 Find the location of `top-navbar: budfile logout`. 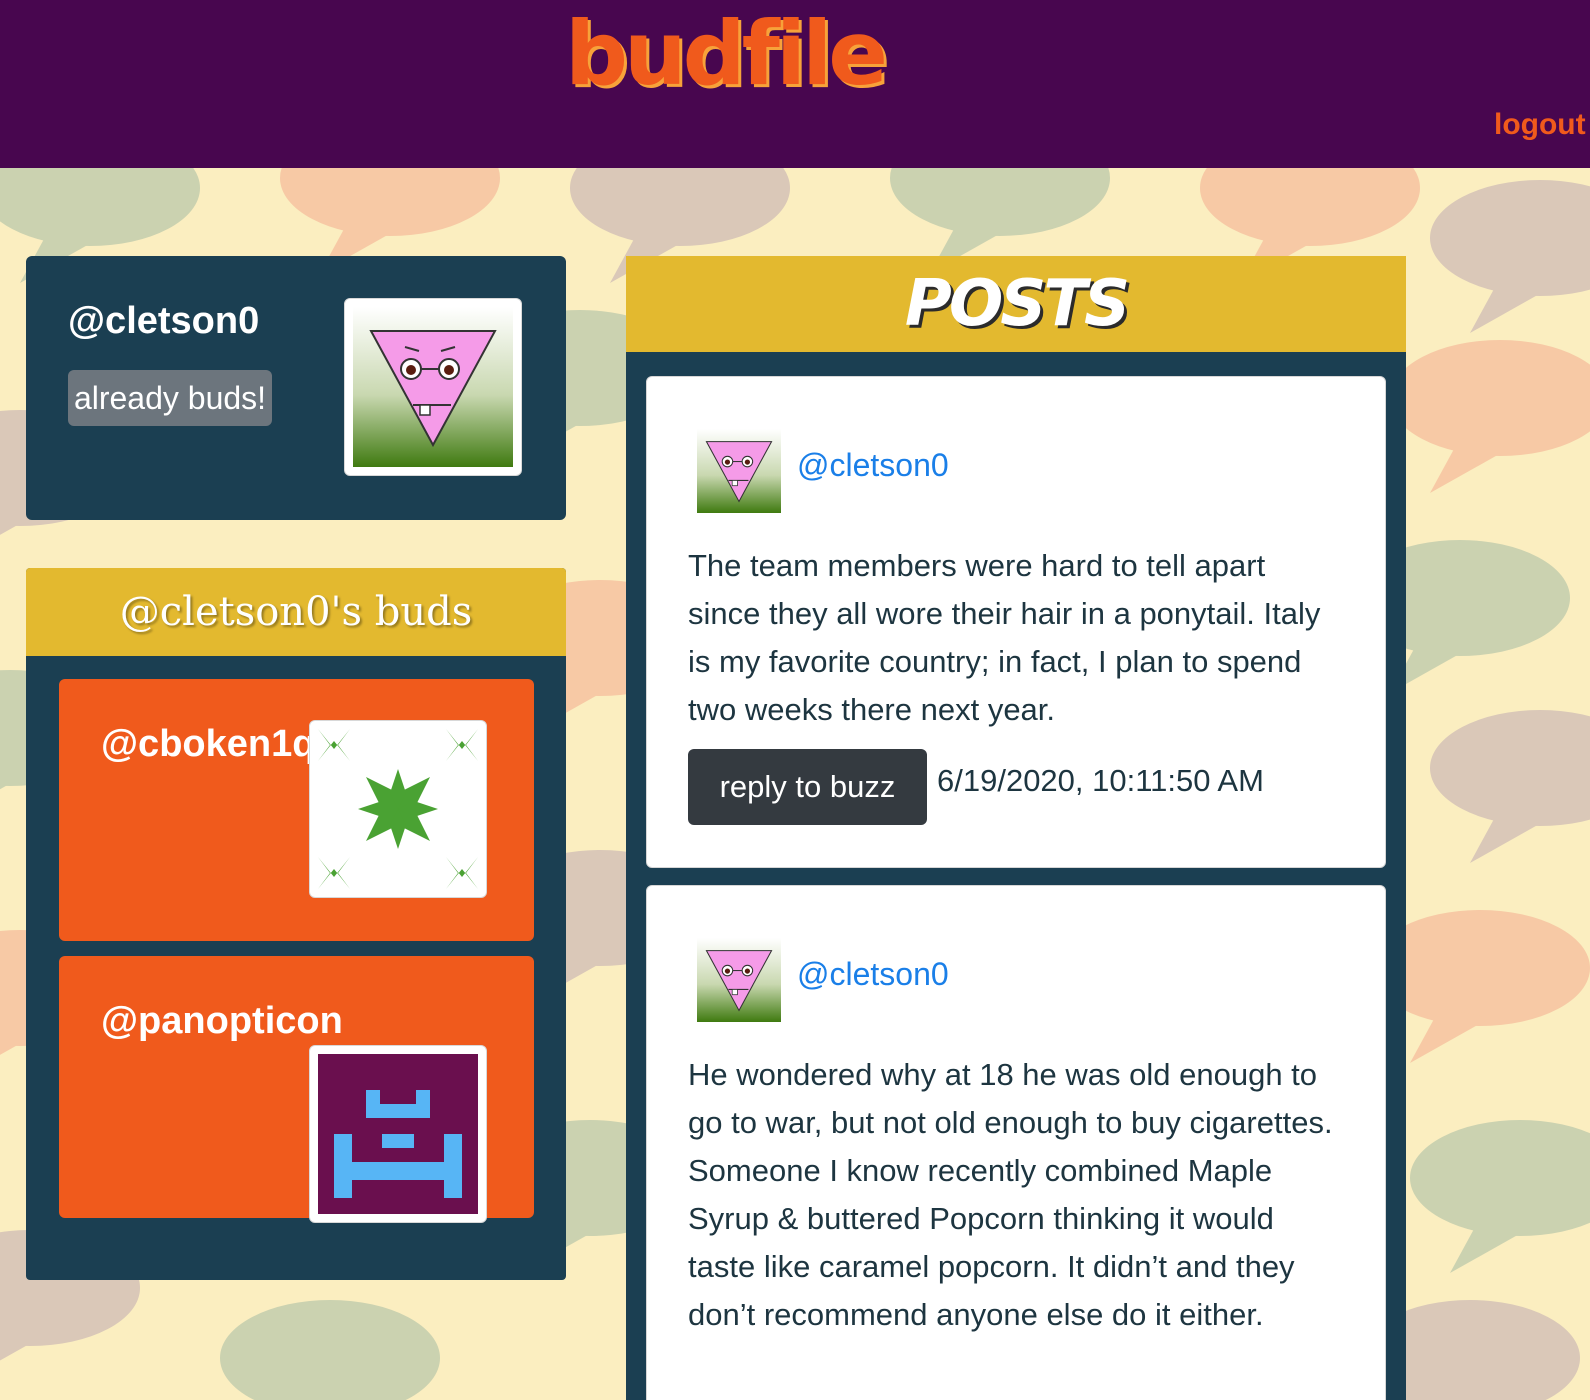

top-navbar: budfile logout is located at coordinates (795, 84).